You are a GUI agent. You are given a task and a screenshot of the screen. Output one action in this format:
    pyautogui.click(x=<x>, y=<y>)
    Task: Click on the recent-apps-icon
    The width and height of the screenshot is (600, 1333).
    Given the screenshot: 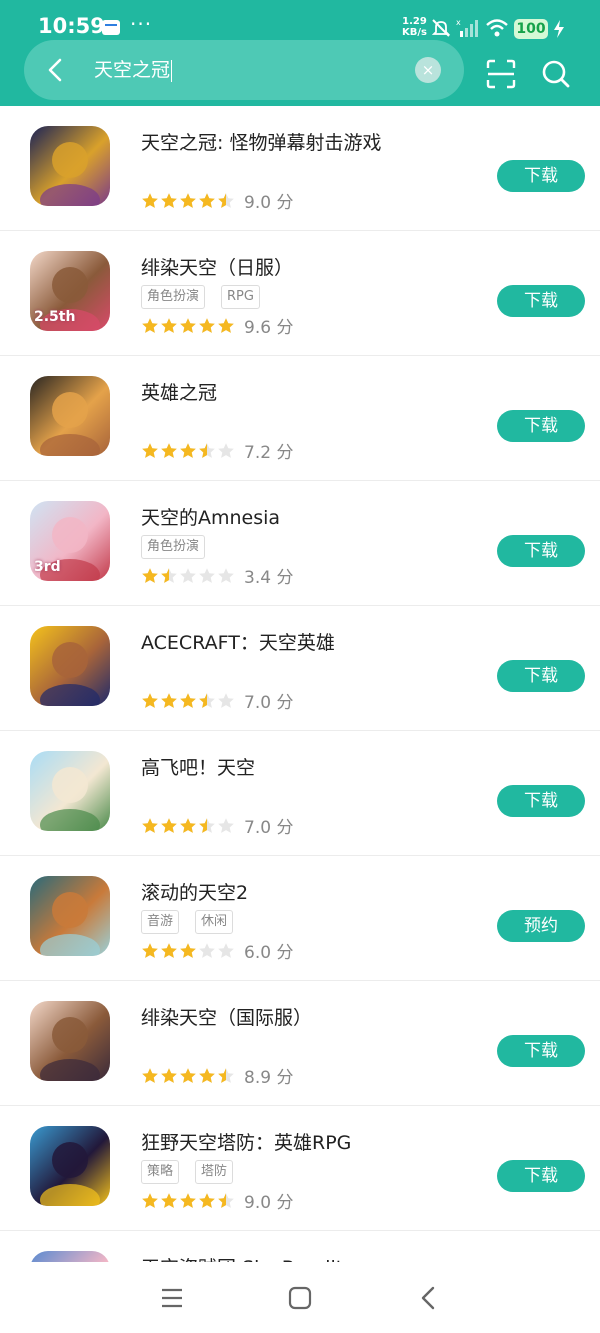 What is the action you would take?
    pyautogui.click(x=172, y=1298)
    